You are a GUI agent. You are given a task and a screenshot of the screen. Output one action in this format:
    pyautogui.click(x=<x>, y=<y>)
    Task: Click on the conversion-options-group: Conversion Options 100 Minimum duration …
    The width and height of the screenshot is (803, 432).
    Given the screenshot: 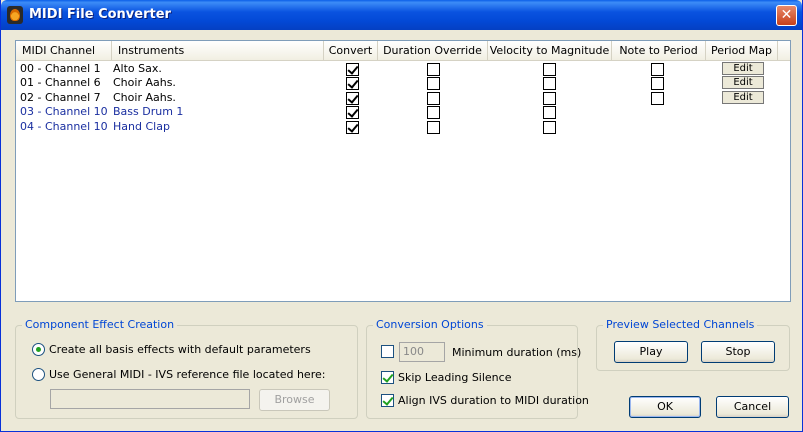 What is the action you would take?
    pyautogui.click(x=477, y=368)
    